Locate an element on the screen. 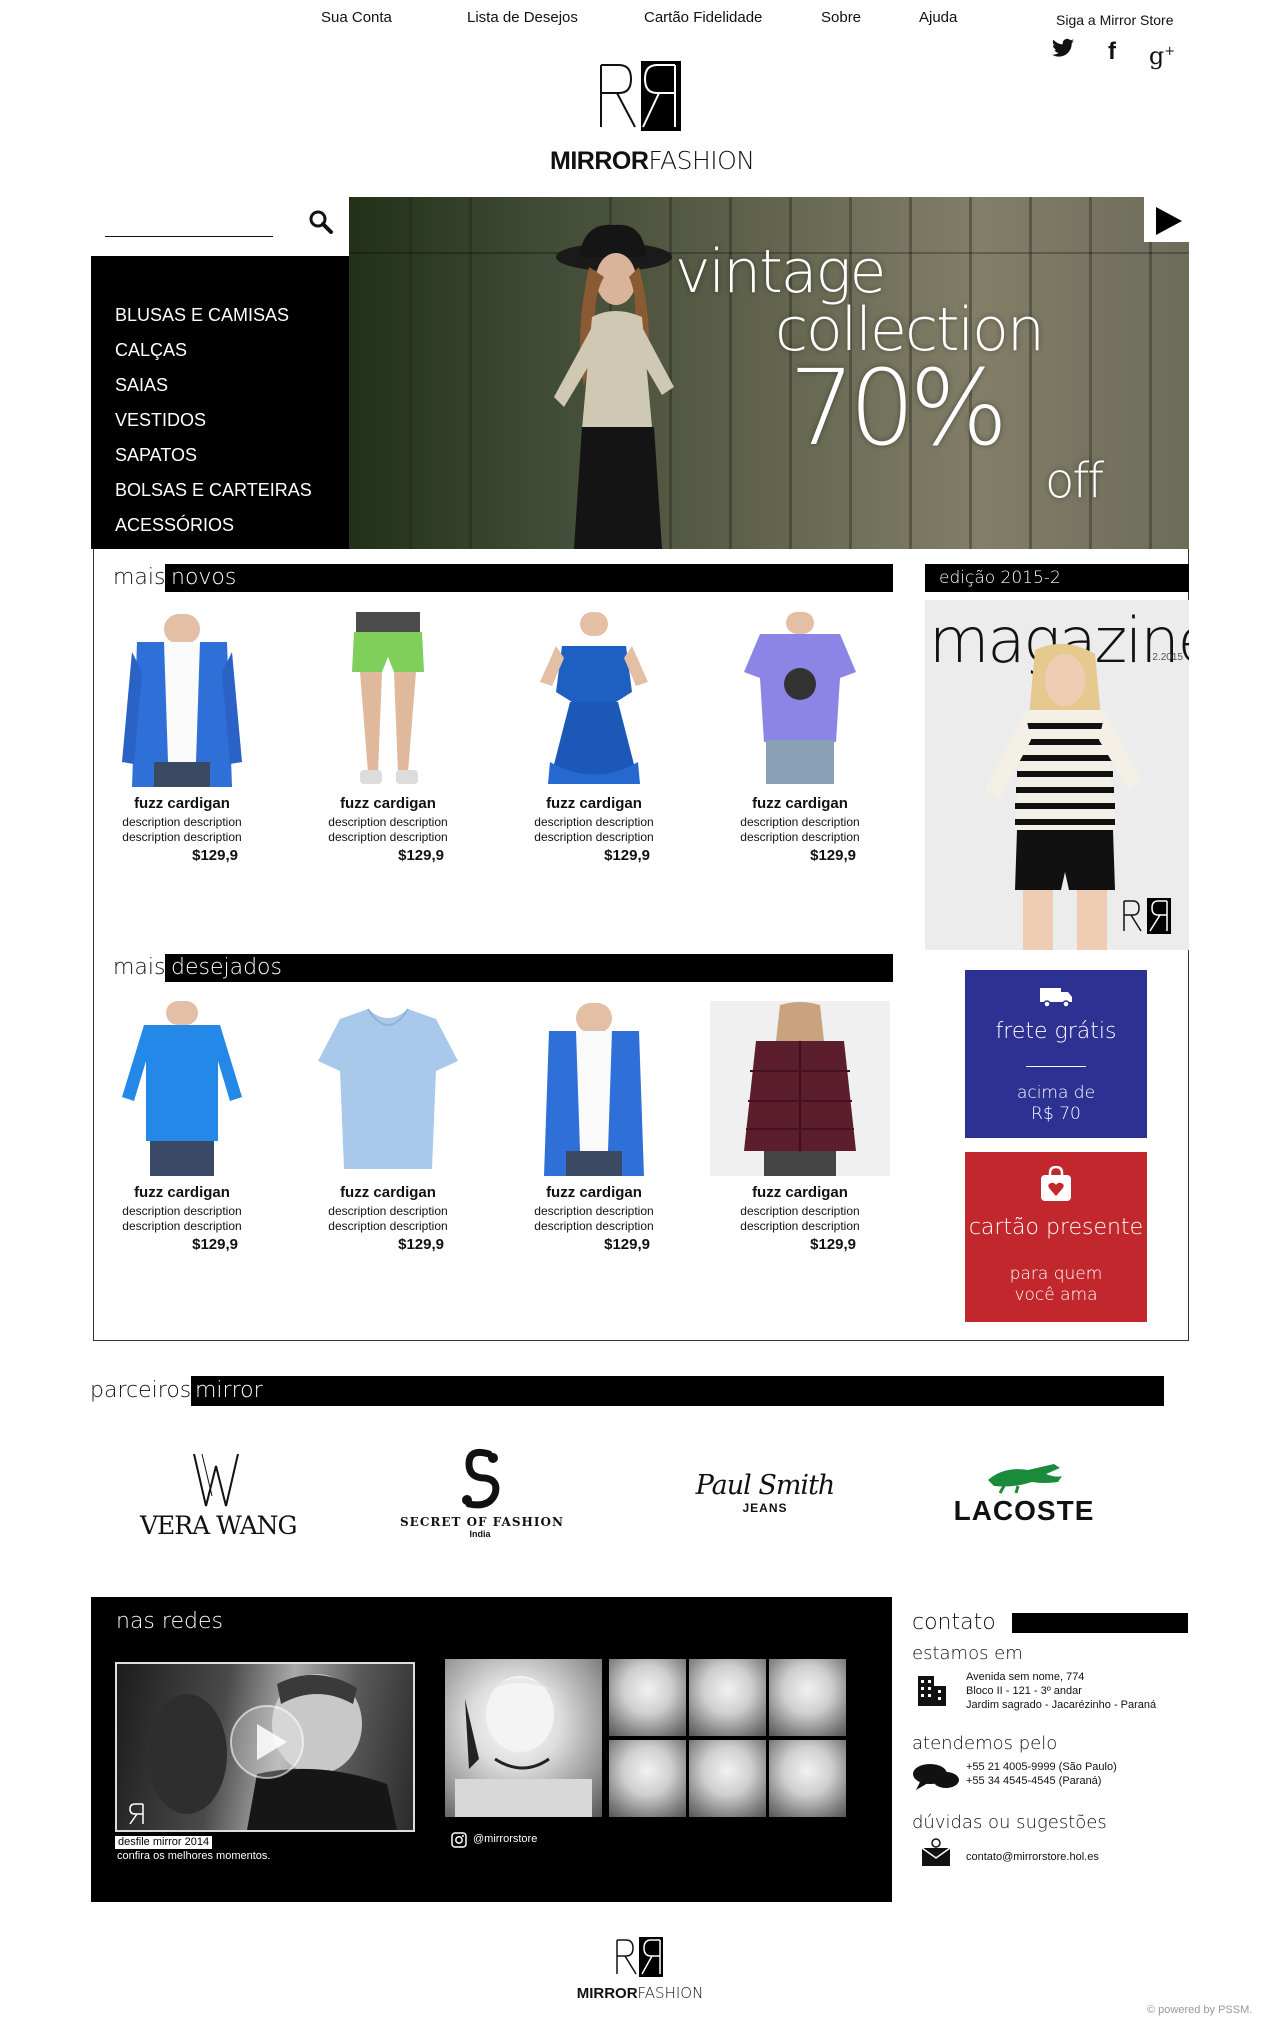 This screenshot has width=1281, height=2026. product-image-light-blue-tshirt is located at coordinates (388, 1088).